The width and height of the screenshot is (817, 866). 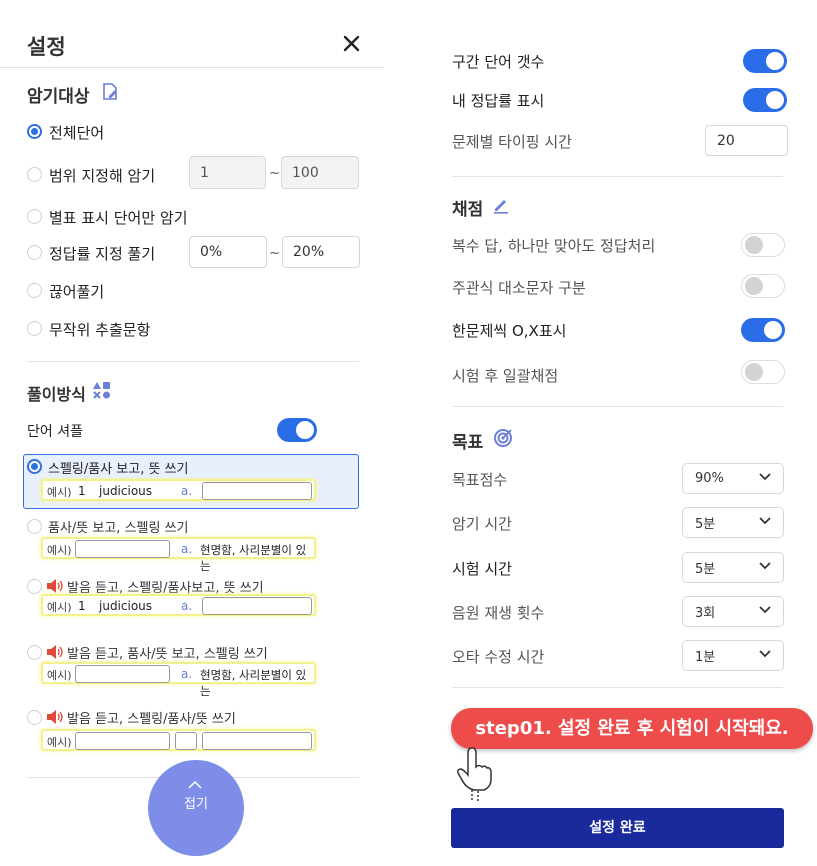 What do you see at coordinates (709, 478) in the screenshot?
I see `select-value: 90%` at bounding box center [709, 478].